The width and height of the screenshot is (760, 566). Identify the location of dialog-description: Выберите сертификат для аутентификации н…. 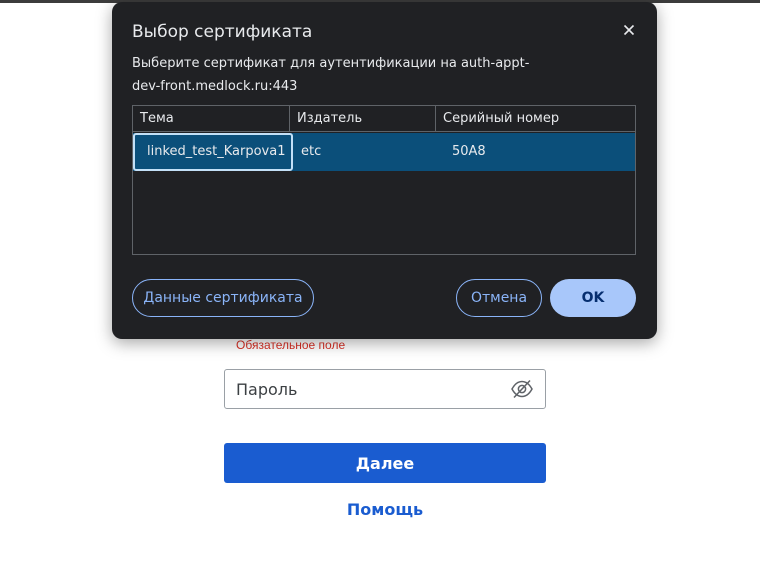
(331, 75).